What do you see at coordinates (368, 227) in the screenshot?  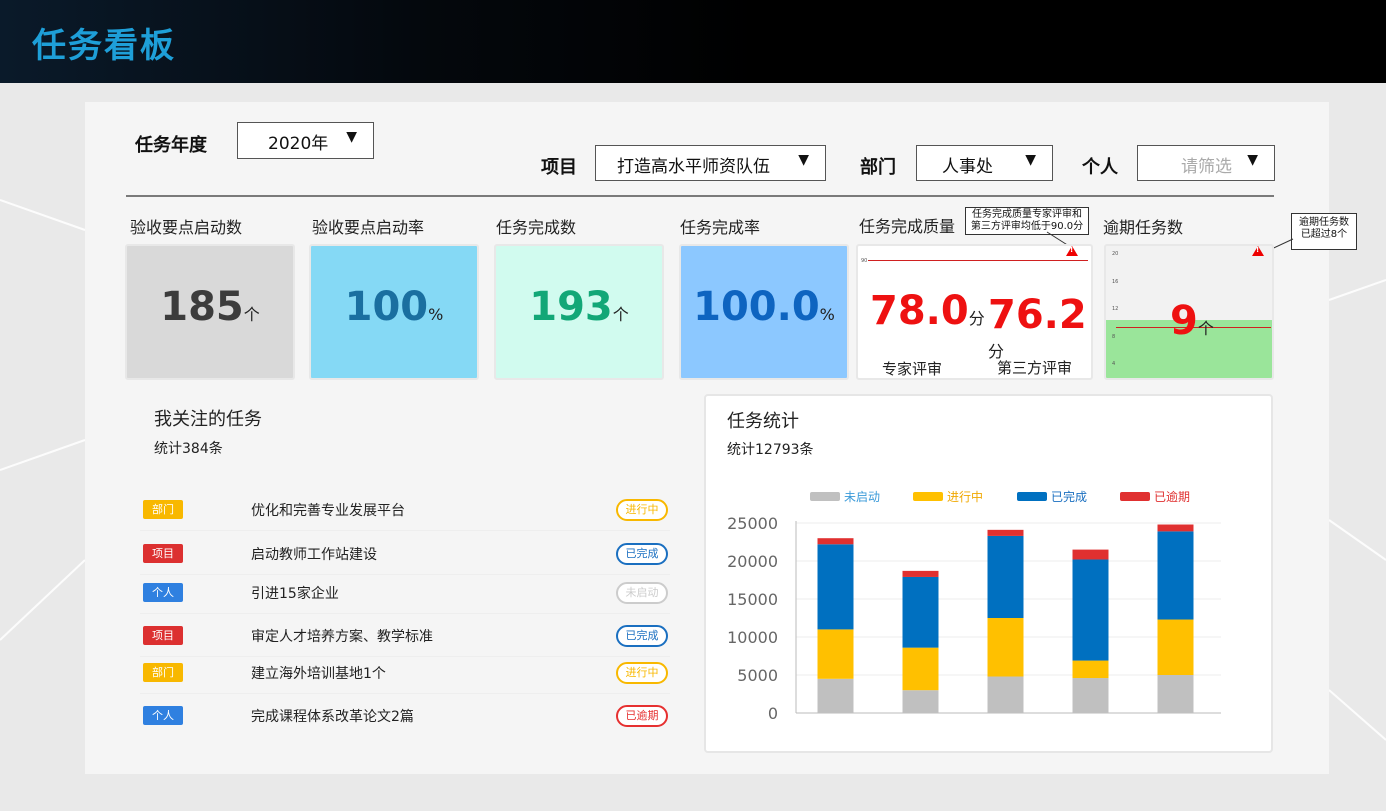 I see `kpi-title-start-rate: 验收要点启动率` at bounding box center [368, 227].